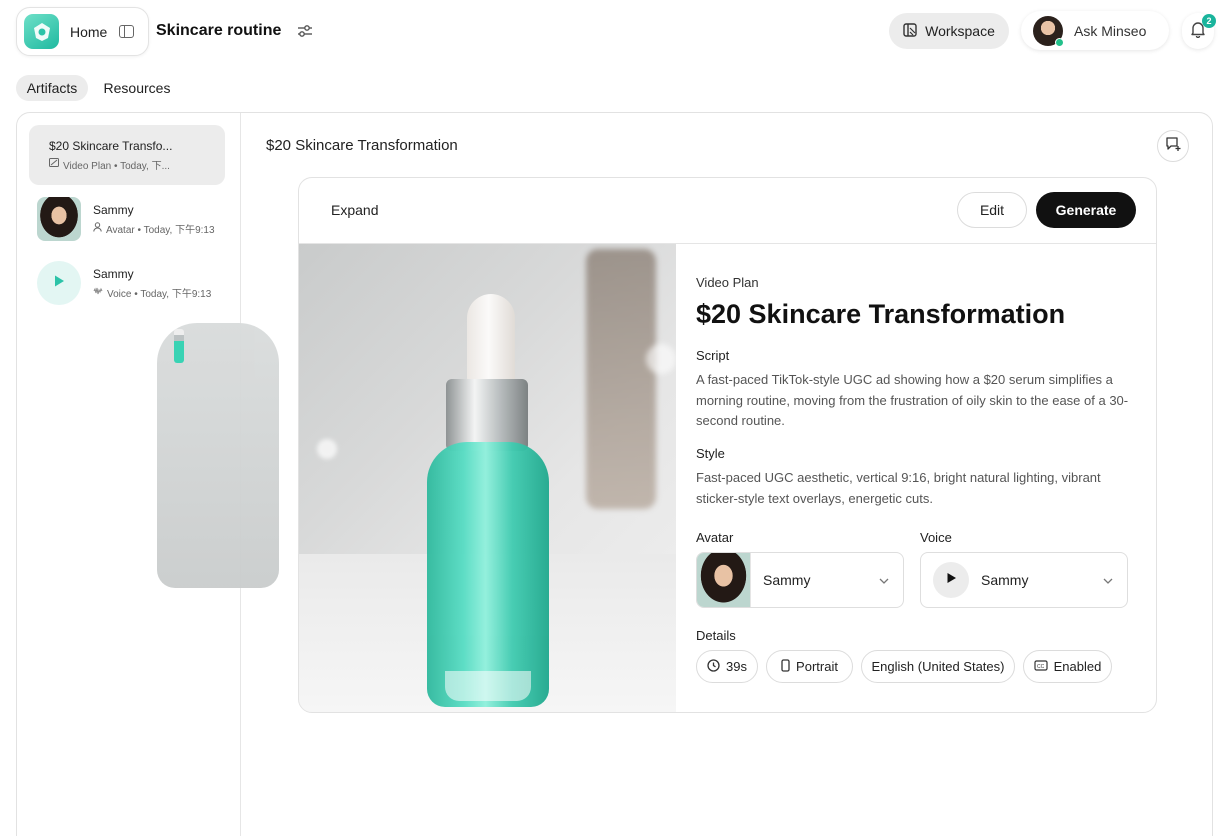 This screenshot has width=1229, height=836. I want to click on edit-button: Edit, so click(992, 210).